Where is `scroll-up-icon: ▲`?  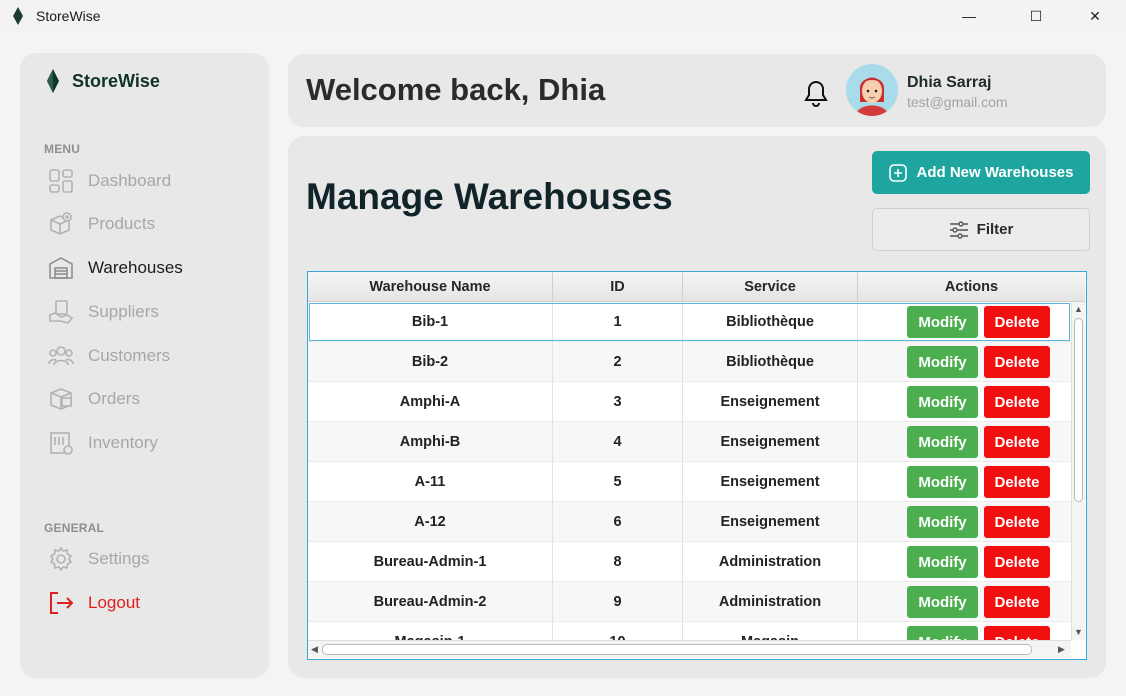
scroll-up-icon: ▲ is located at coordinates (1078, 309).